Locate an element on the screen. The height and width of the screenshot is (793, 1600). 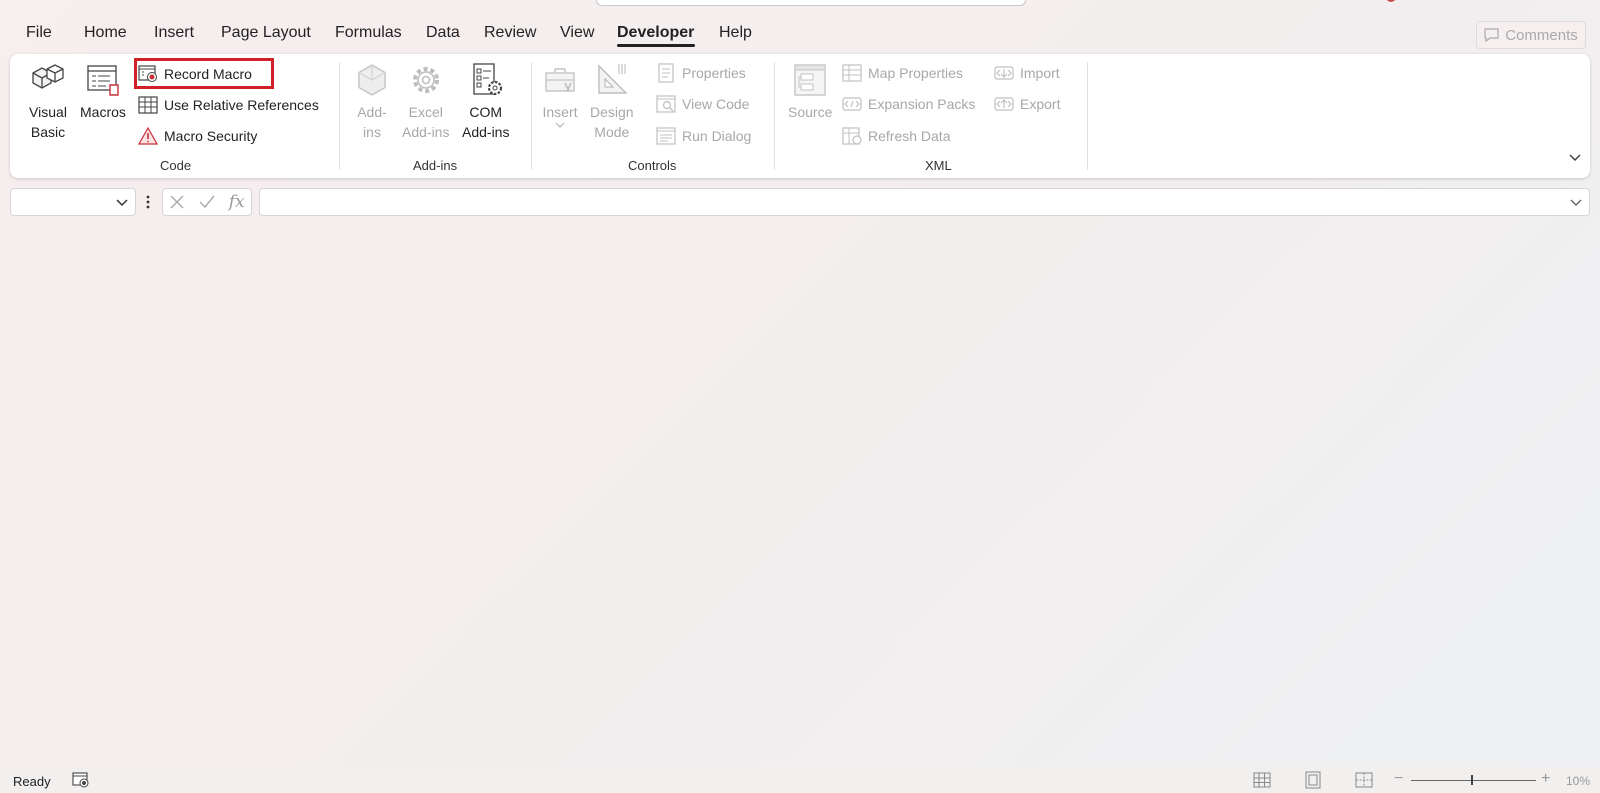
comments-button: Comments is located at coordinates (1531, 35).